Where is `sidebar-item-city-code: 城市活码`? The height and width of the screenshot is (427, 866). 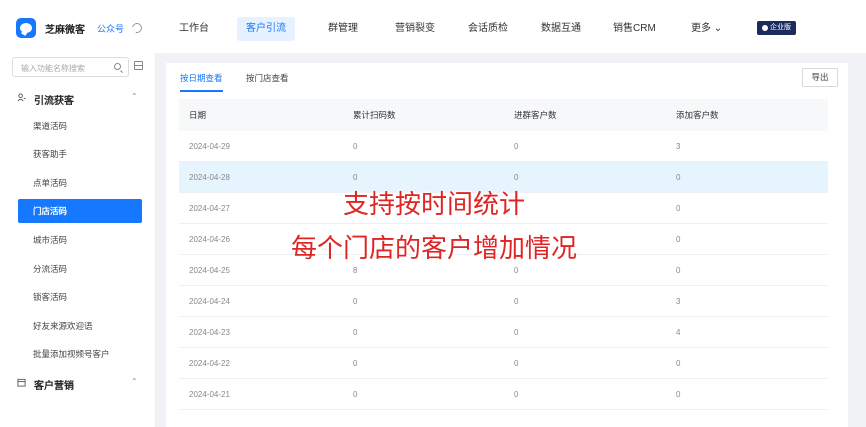
sidebar-item-city-code: 城市活码 is located at coordinates (80, 240).